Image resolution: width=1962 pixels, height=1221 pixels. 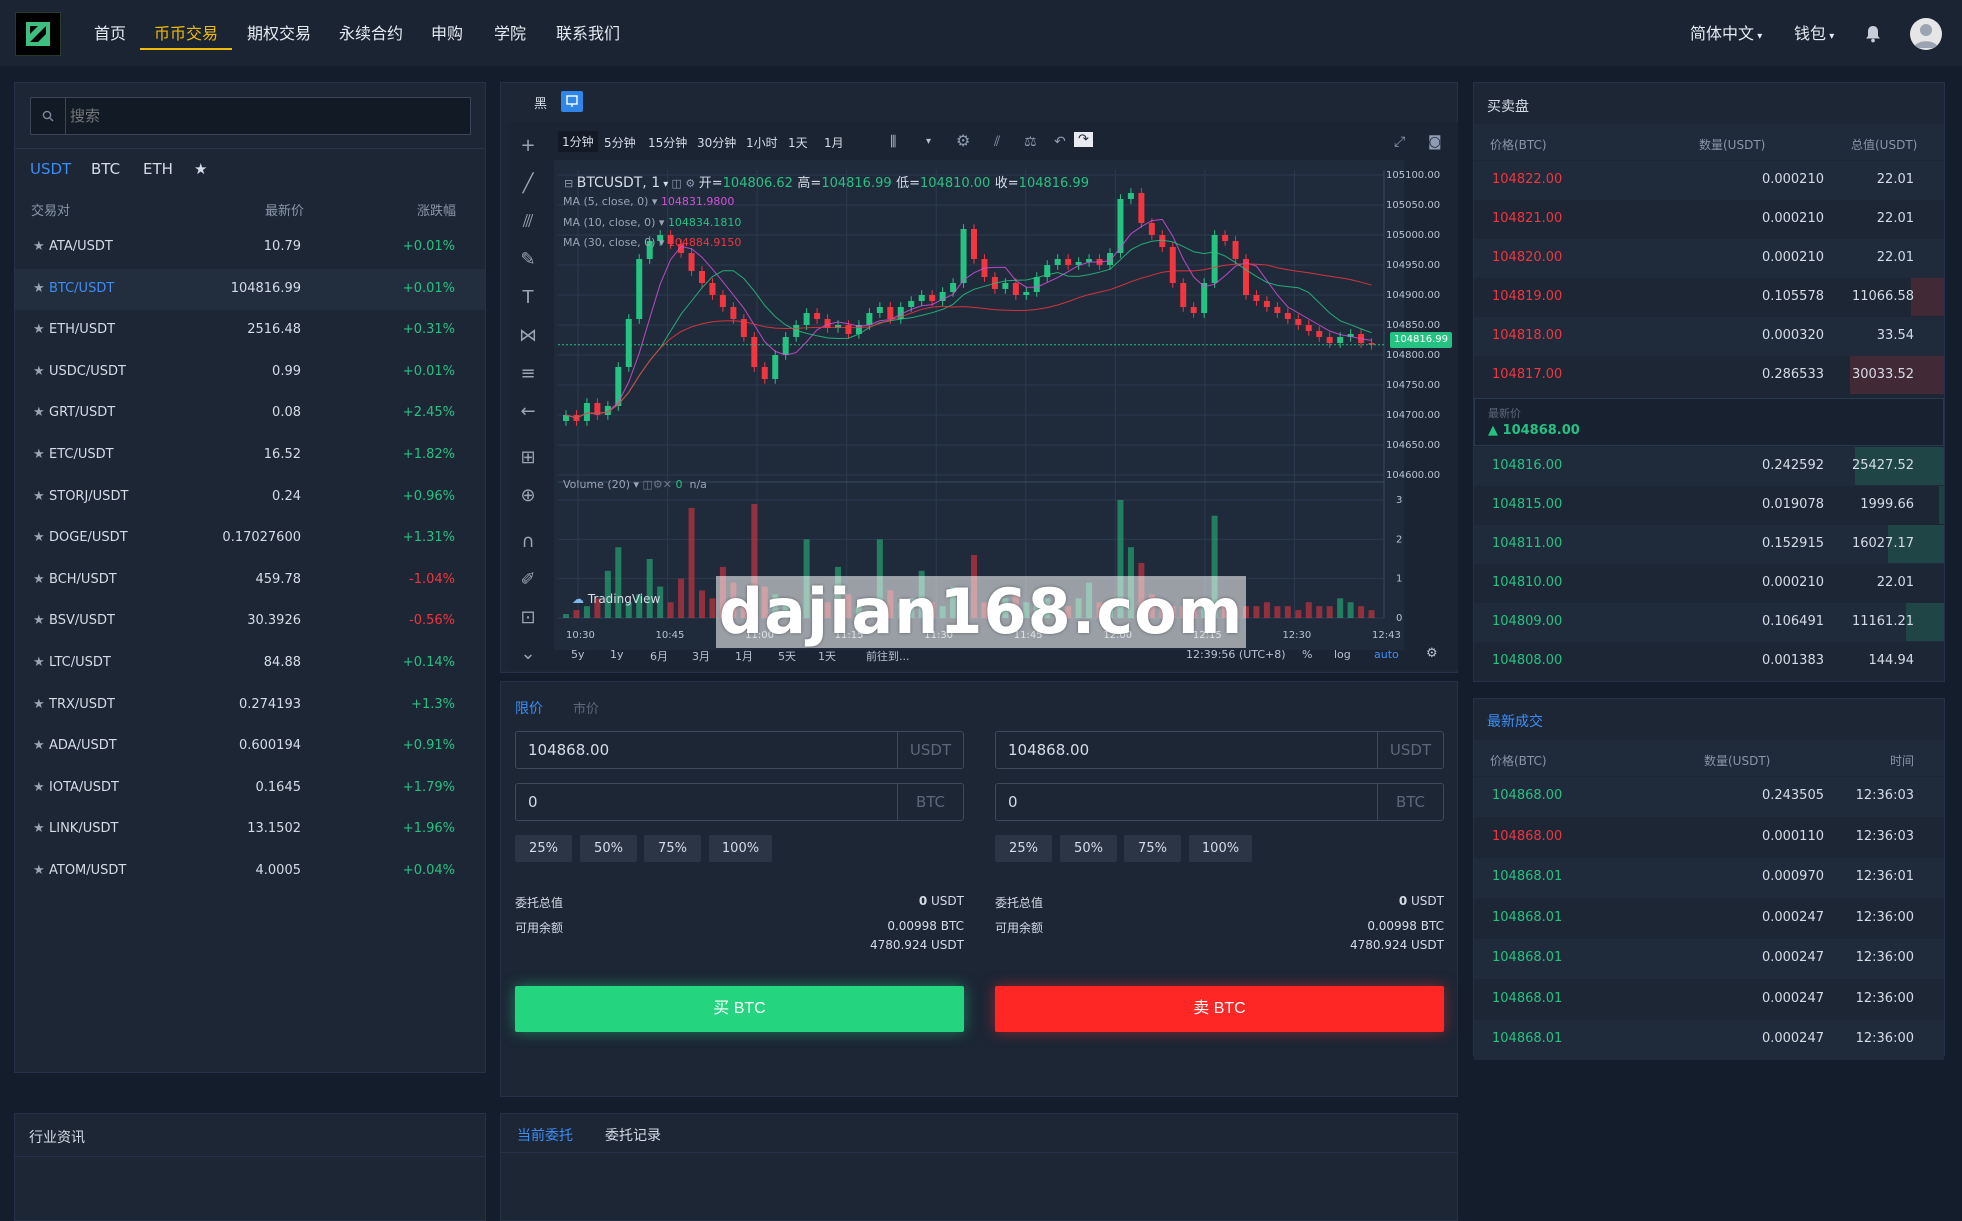 What do you see at coordinates (739, 750) in the screenshot?
I see `buy-price-input: 104868.00 USDT` at bounding box center [739, 750].